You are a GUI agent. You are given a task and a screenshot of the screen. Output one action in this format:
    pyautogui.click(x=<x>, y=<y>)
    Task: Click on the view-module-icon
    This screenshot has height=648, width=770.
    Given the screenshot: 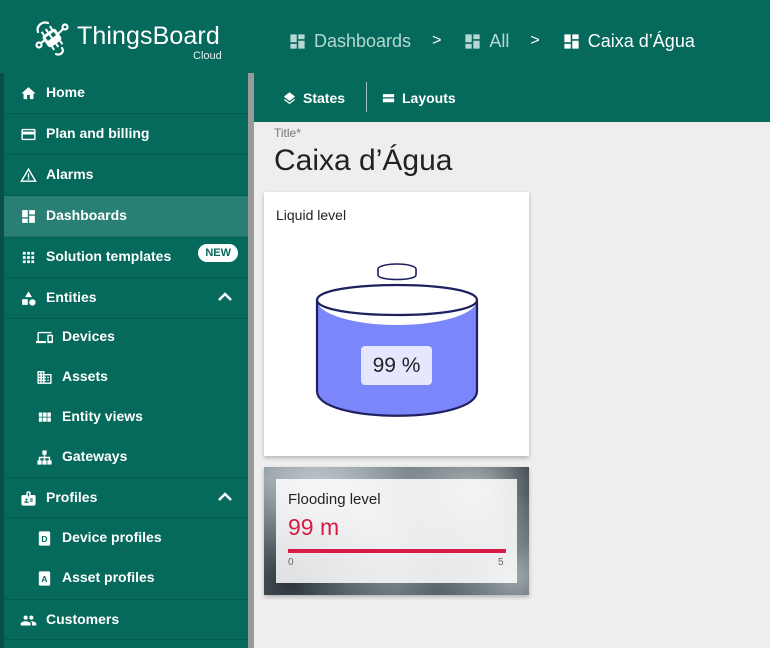 What is the action you would take?
    pyautogui.click(x=44, y=417)
    